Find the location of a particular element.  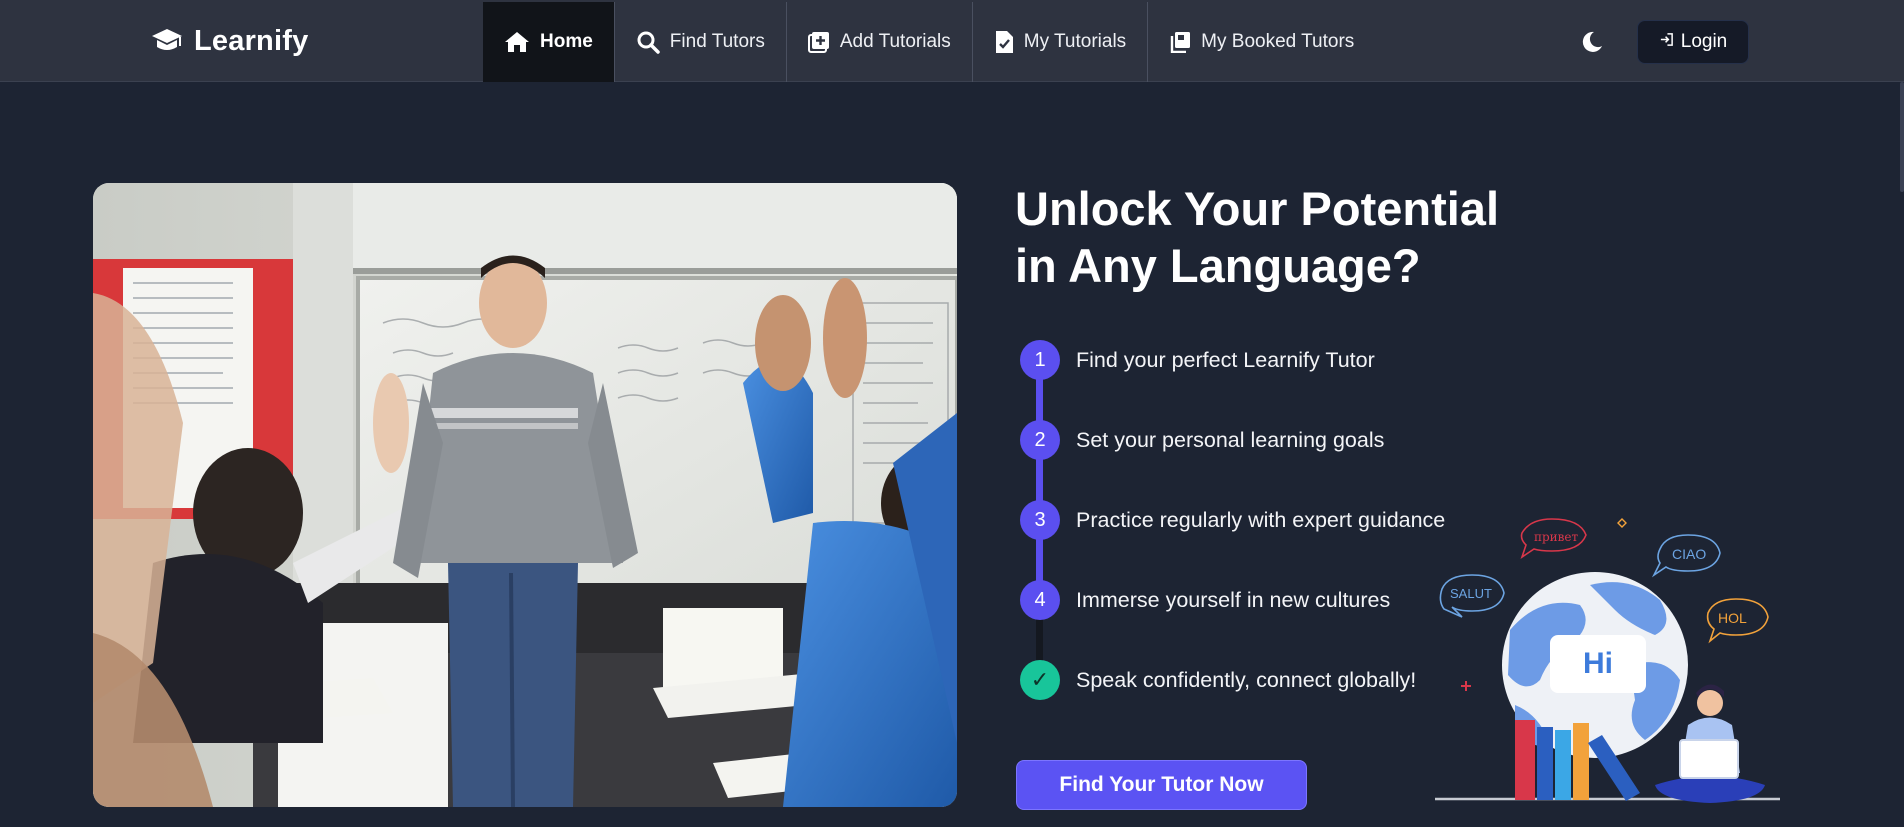

step-item: 4 Immerse yourself in new cultures is located at coordinates (1205, 600).